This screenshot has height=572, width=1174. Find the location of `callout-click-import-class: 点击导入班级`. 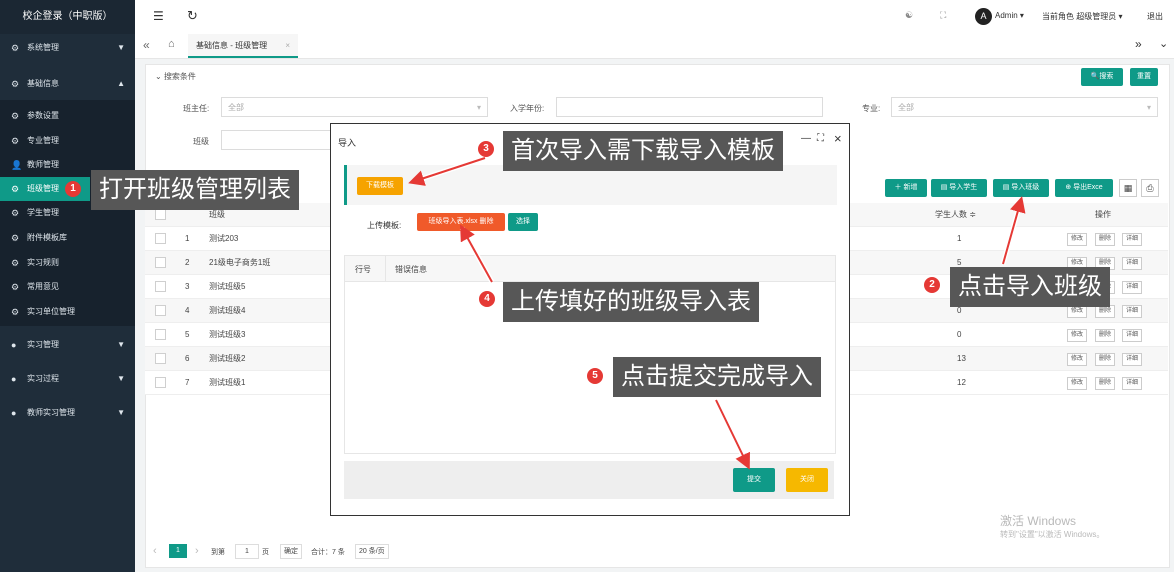

callout-click-import-class: 点击导入班级 is located at coordinates (1030, 287).